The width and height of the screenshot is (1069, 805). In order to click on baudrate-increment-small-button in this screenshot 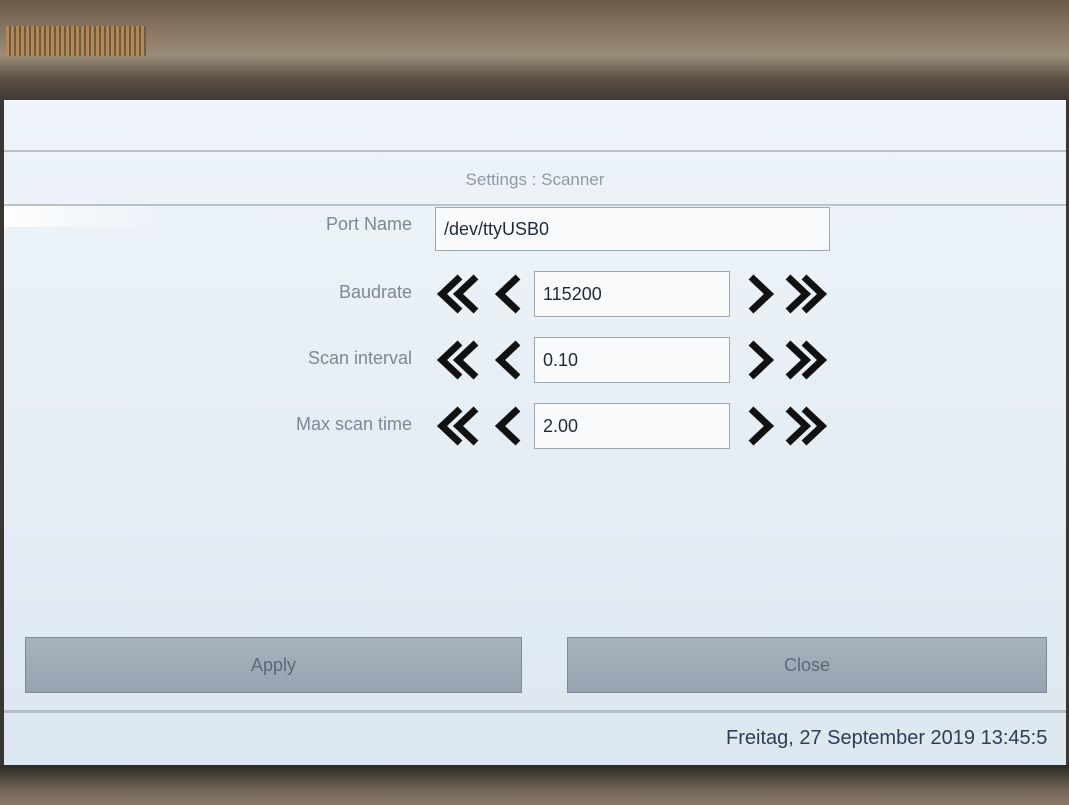, I will do `click(760, 294)`.